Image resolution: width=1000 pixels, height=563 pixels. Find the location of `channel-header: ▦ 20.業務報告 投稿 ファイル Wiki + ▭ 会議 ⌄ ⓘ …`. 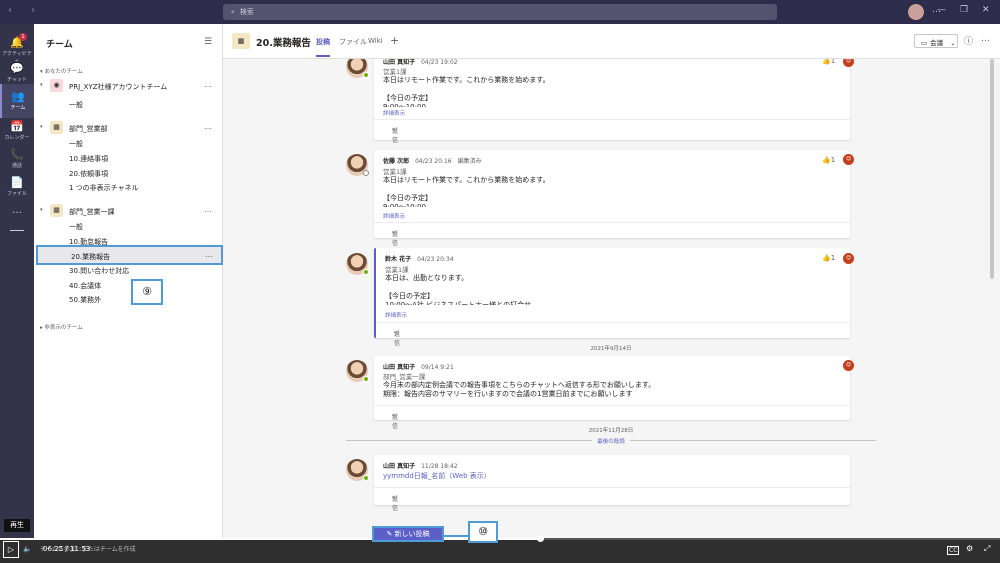

channel-header: ▦ 20.業務報告 投稿 ファイル Wiki + ▭ 会議 ⌄ ⓘ … is located at coordinates (611, 41).